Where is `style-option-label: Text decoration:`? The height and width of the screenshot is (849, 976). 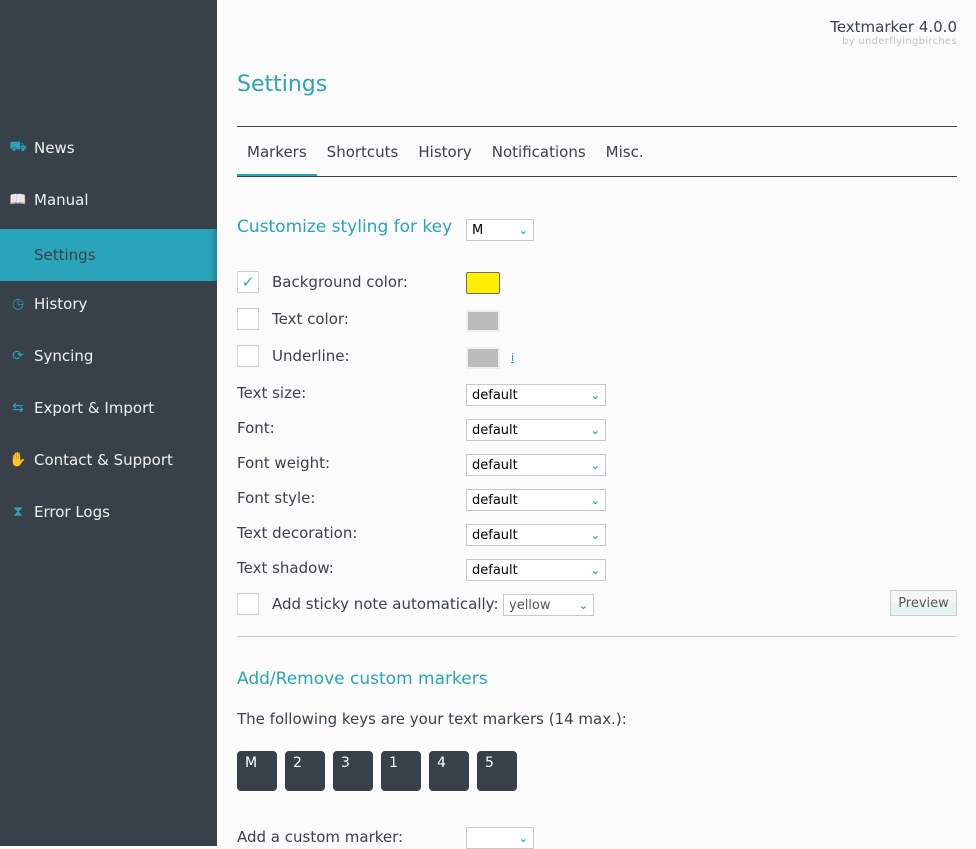
style-option-label: Text decoration: is located at coordinates (297, 533).